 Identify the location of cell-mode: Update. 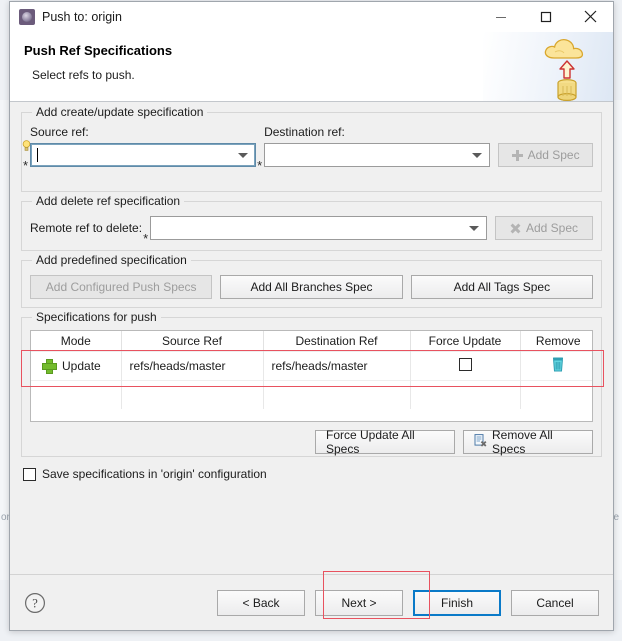
(76, 365).